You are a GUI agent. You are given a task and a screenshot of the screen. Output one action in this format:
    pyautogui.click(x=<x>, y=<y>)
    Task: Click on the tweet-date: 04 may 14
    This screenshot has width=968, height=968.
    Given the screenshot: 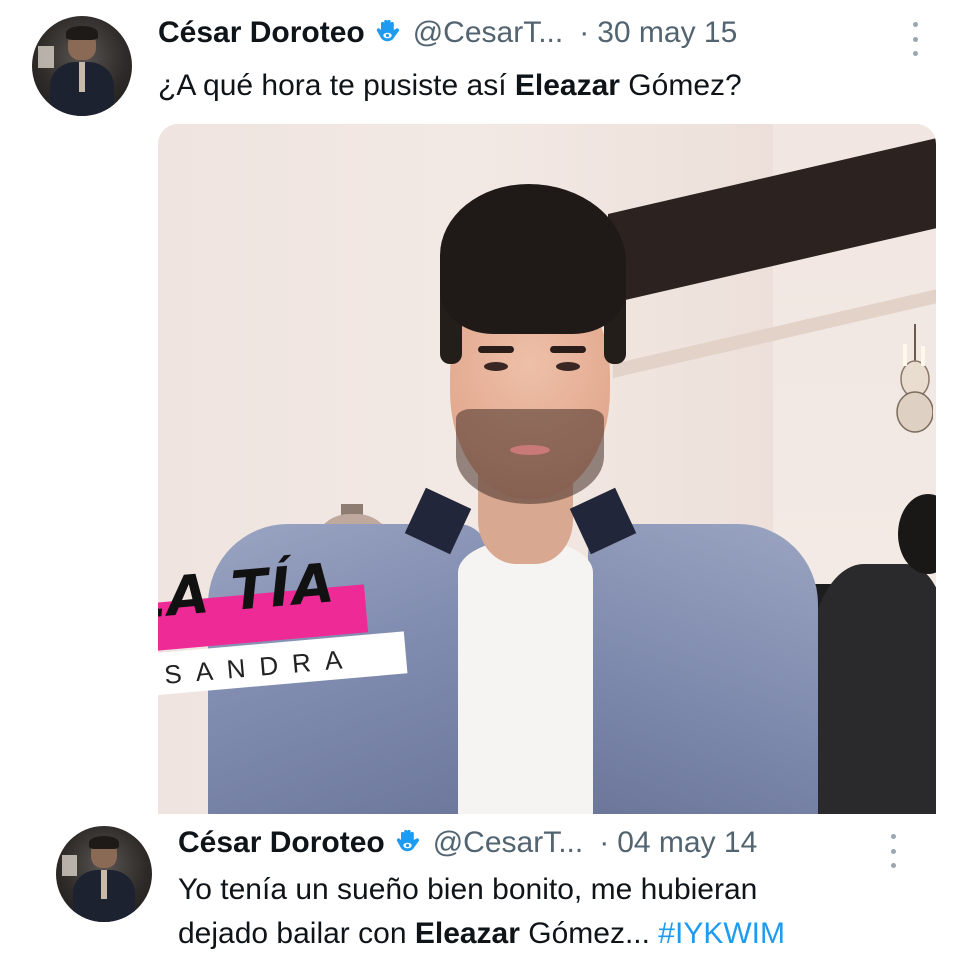 What is the action you would take?
    pyautogui.click(x=687, y=843)
    